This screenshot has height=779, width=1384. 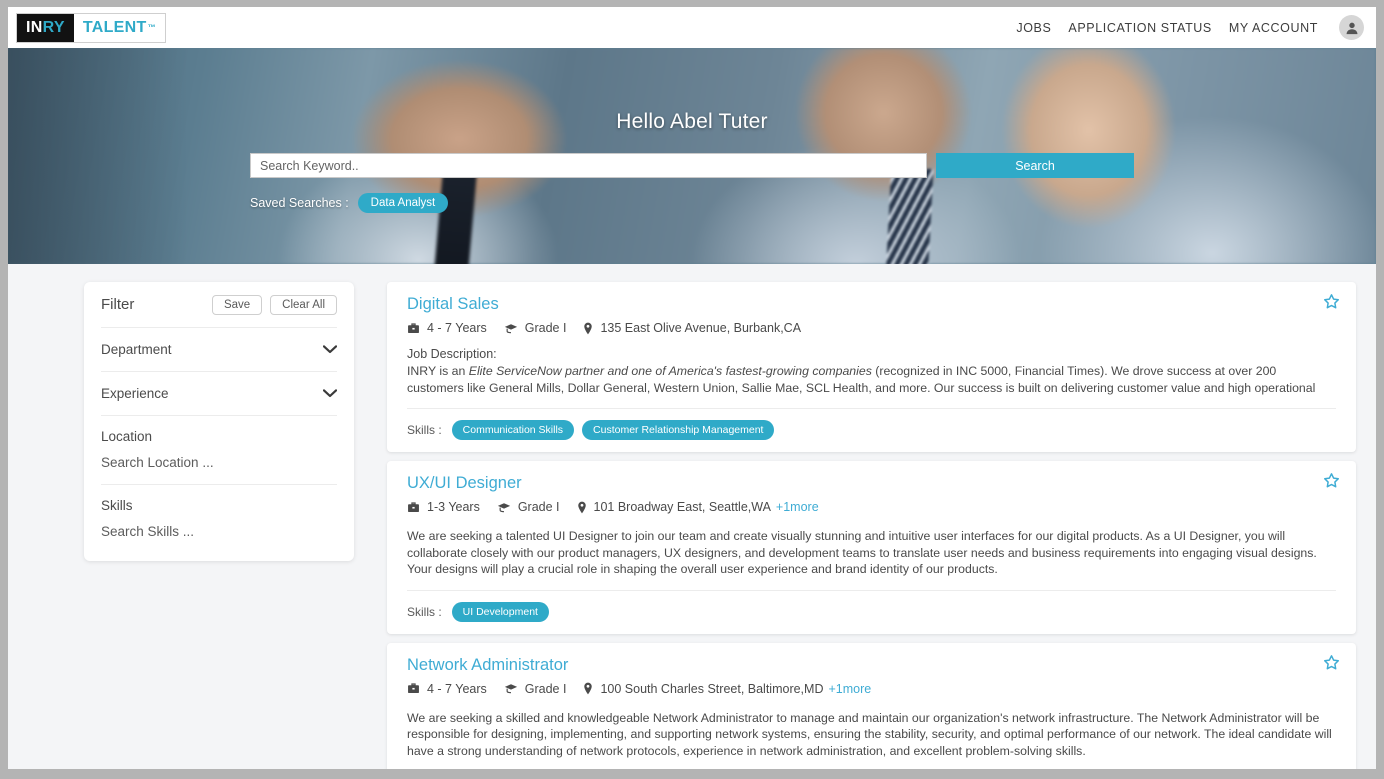 What do you see at coordinates (453, 507) in the screenshot?
I see `job-experience: 1-3 Years` at bounding box center [453, 507].